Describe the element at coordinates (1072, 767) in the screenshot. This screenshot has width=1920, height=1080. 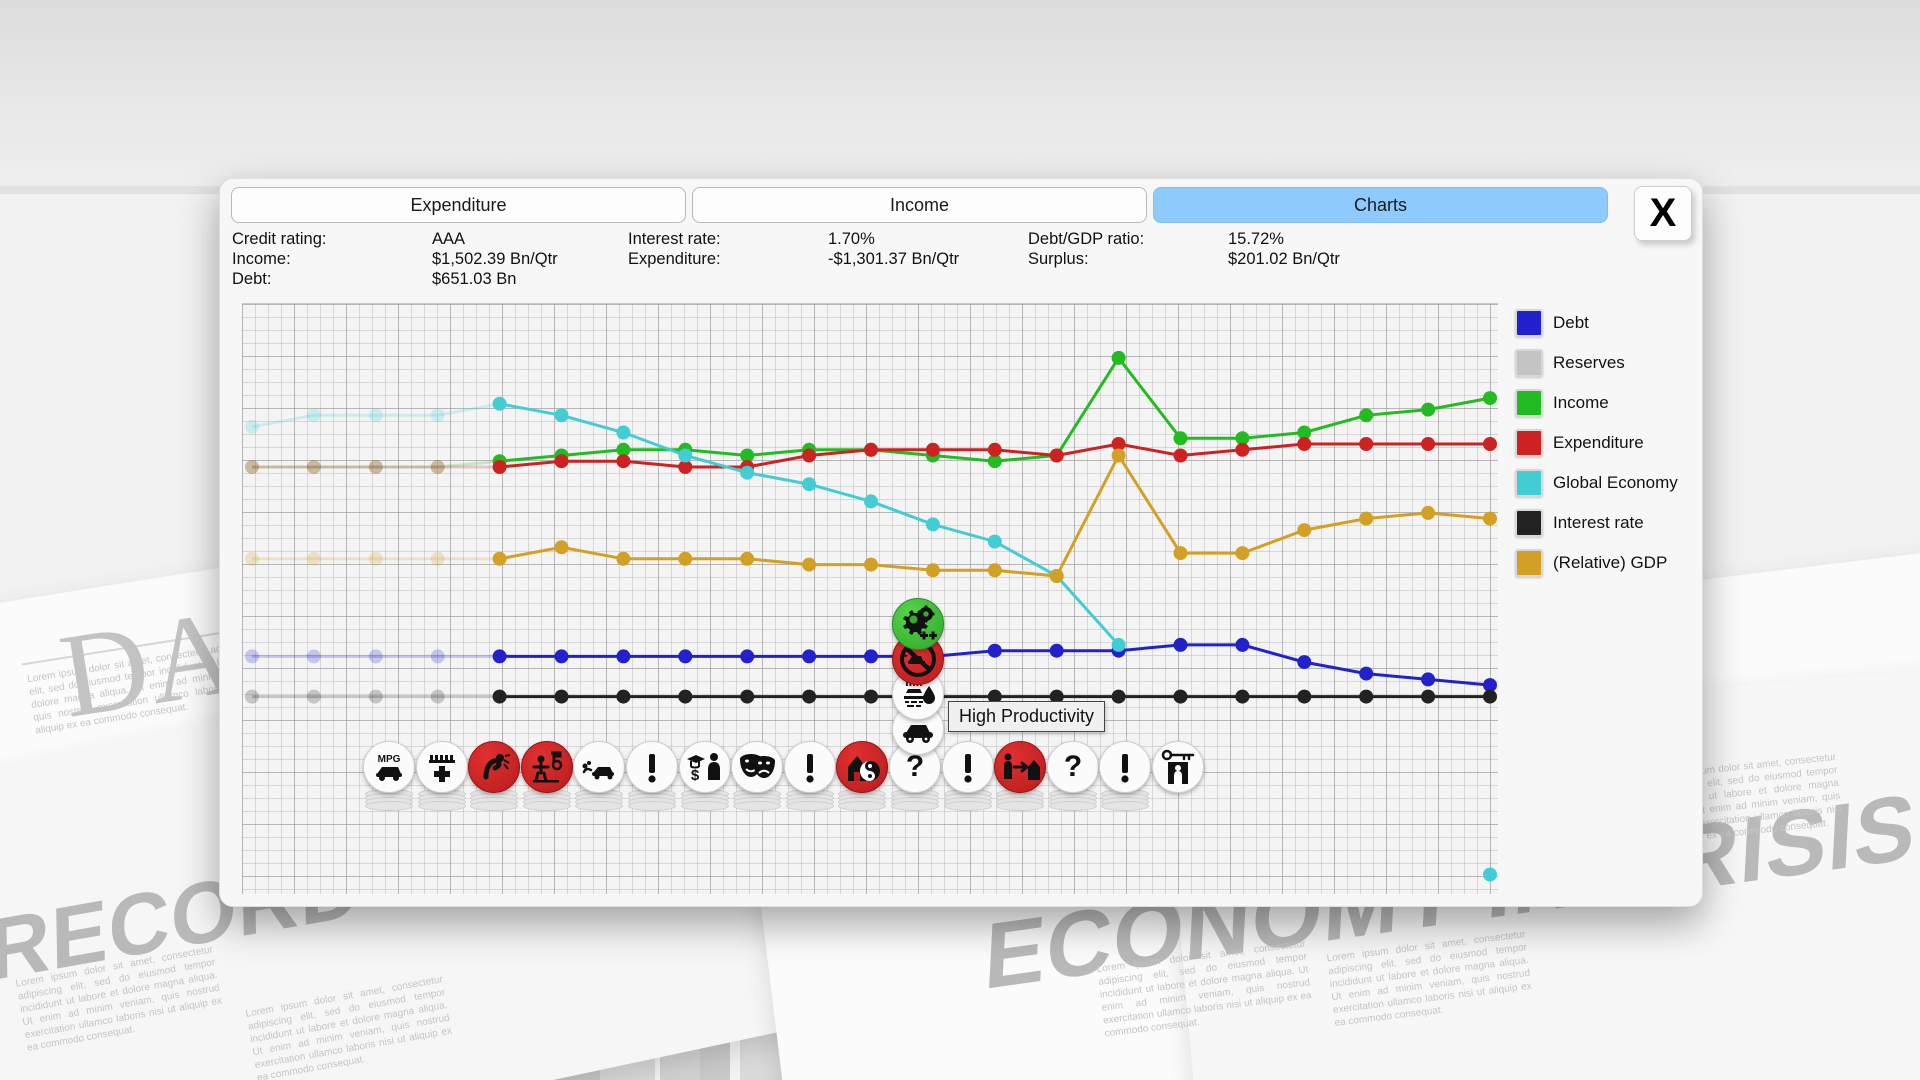
I see `event-badge-unknown-question-icon: ?` at that location.